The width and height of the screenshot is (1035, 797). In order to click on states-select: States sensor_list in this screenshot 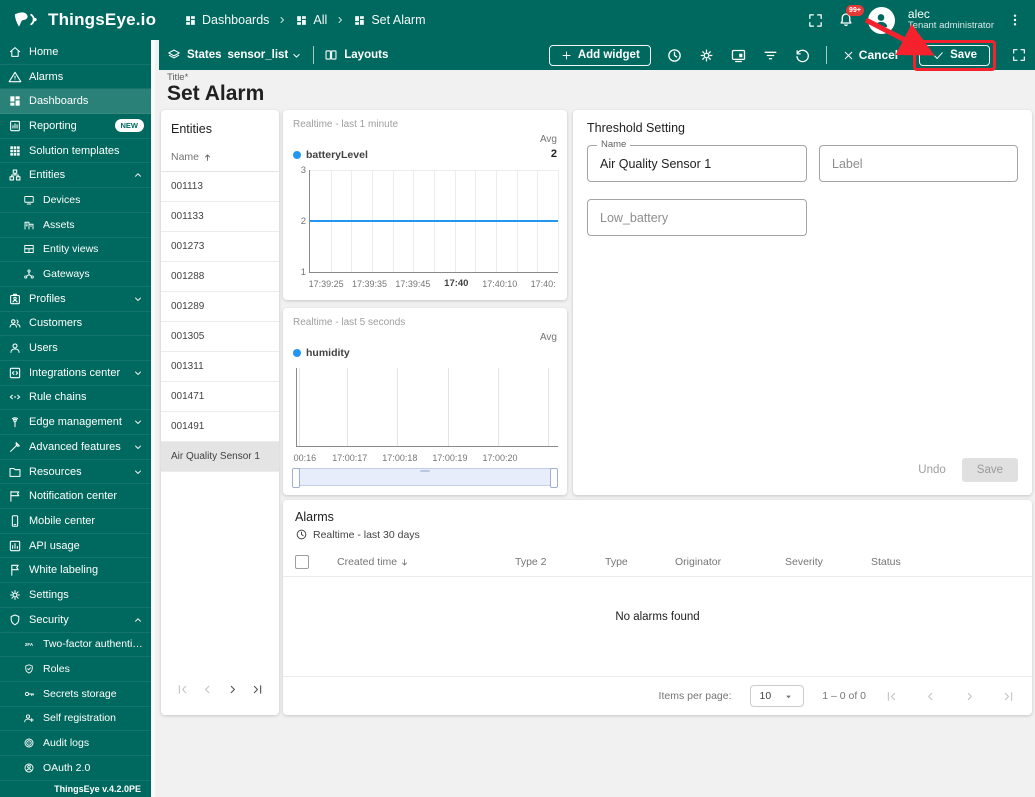, I will do `click(235, 55)`.